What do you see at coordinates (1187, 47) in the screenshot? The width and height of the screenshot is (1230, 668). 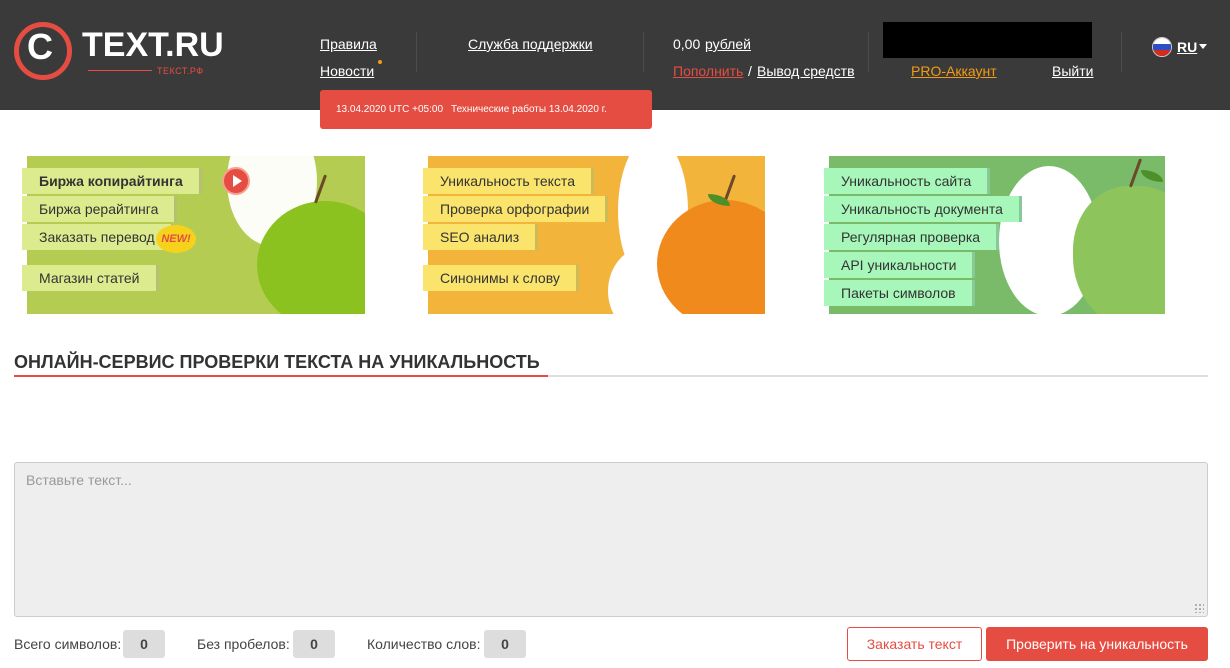 I see `language-selector: RU` at bounding box center [1187, 47].